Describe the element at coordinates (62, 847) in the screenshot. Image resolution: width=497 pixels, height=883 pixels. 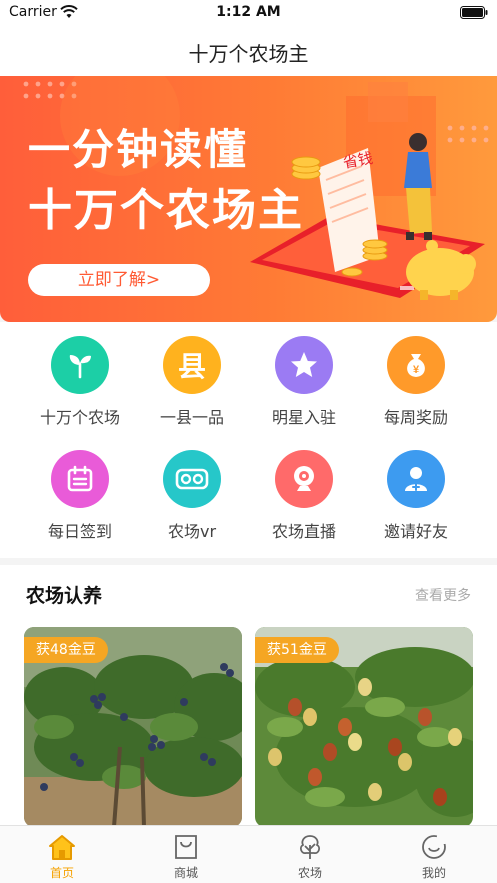
I see `home-icon` at that location.